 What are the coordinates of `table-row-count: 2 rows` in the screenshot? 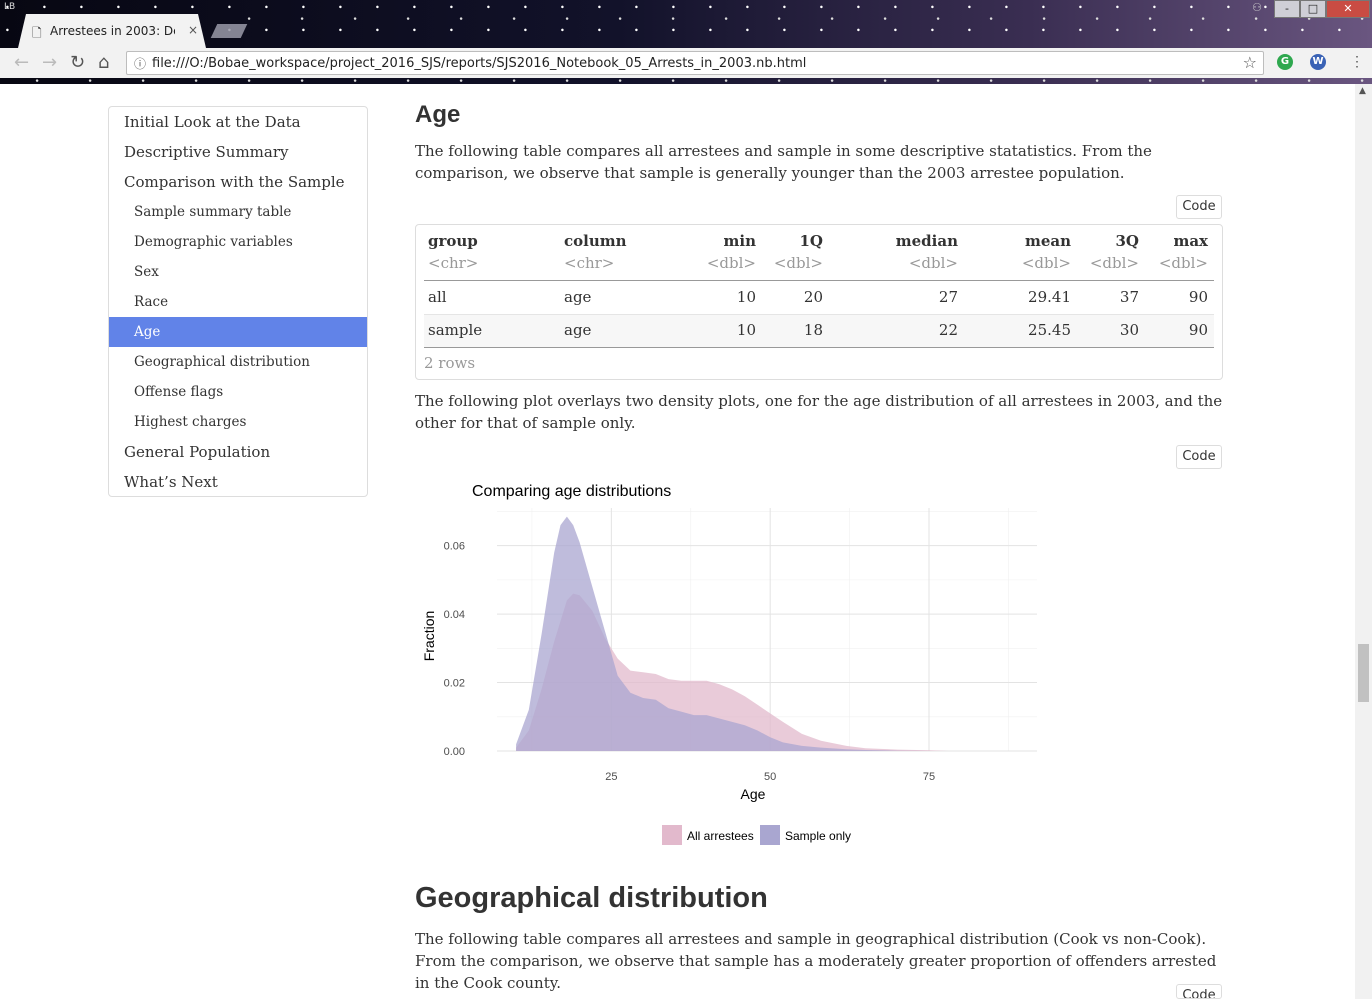 It's located at (450, 363).